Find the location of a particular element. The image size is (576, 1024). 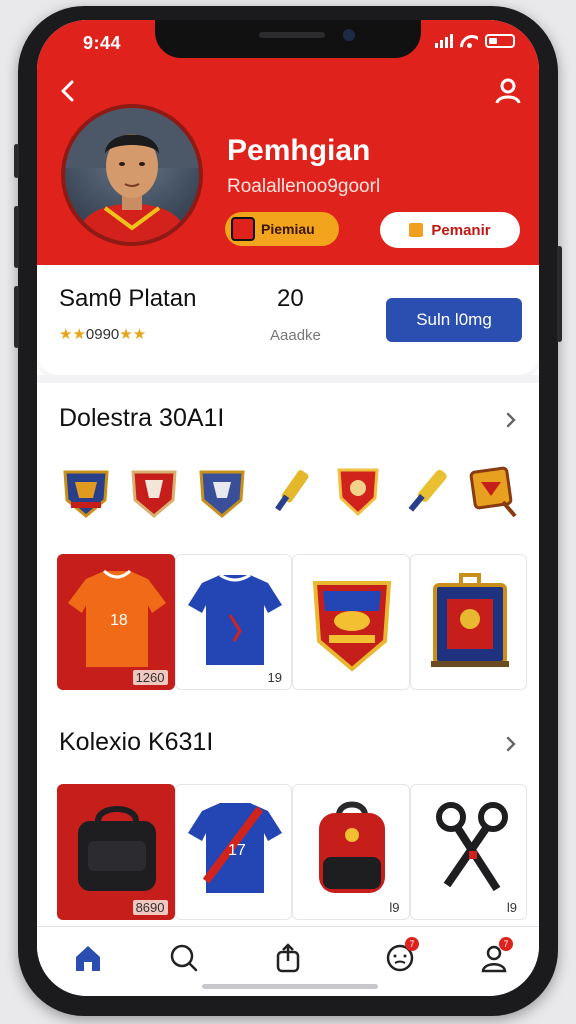

account-button is located at coordinates (508, 91).